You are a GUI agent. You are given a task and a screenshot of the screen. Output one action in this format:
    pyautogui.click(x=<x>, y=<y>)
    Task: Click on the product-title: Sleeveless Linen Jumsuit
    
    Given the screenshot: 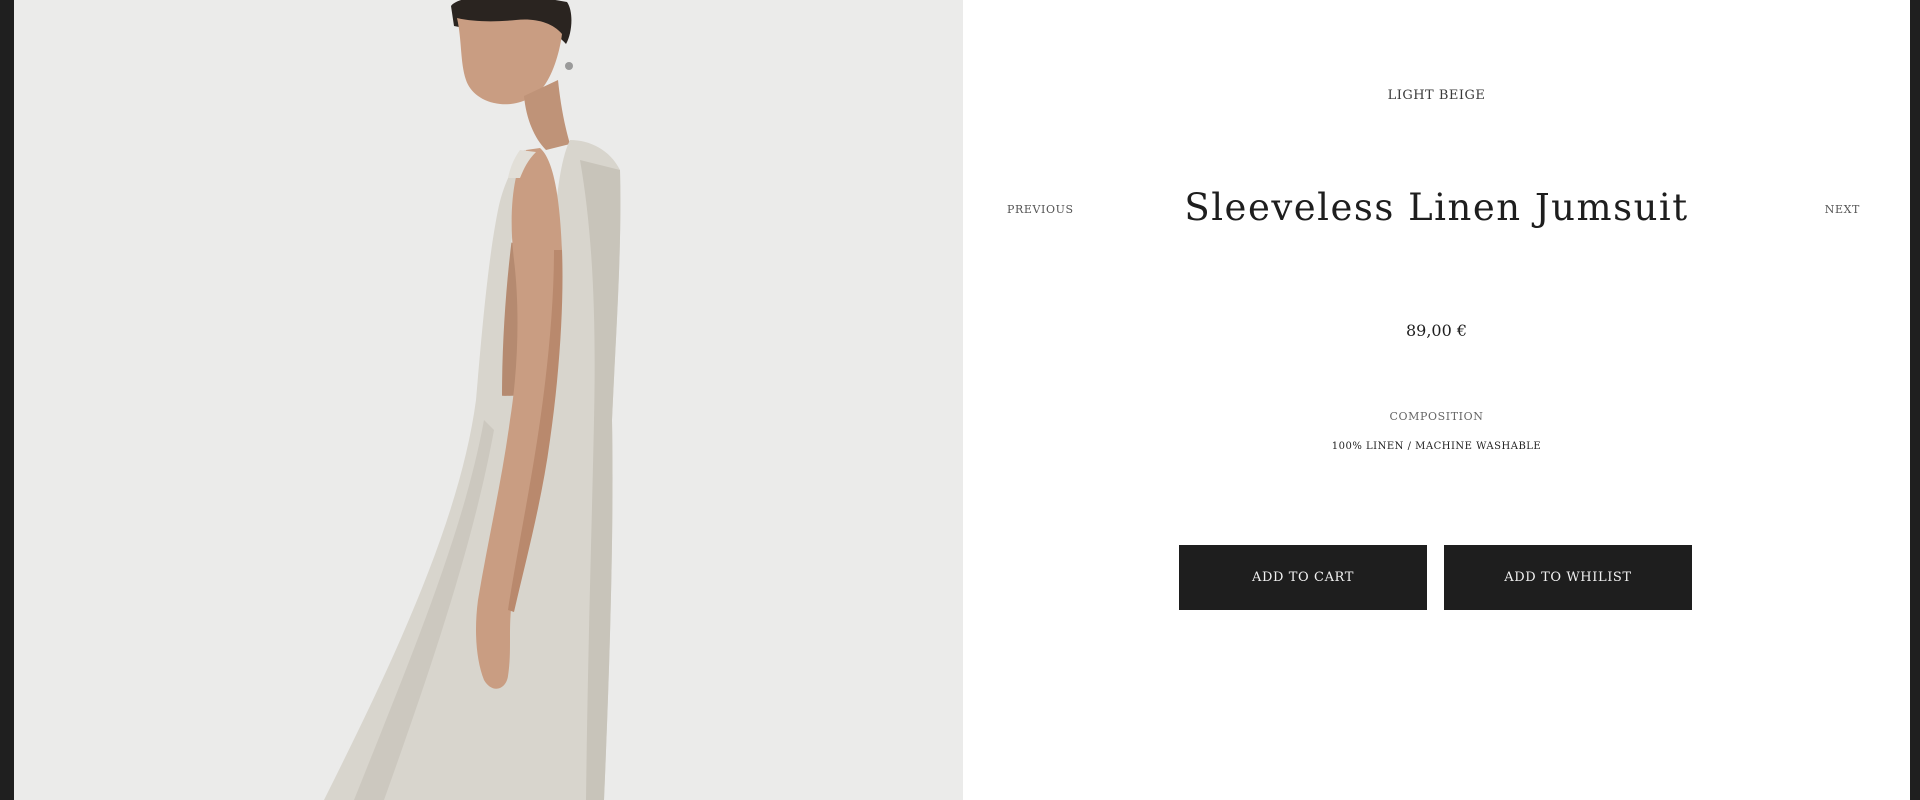 What is the action you would take?
    pyautogui.click(x=1436, y=207)
    